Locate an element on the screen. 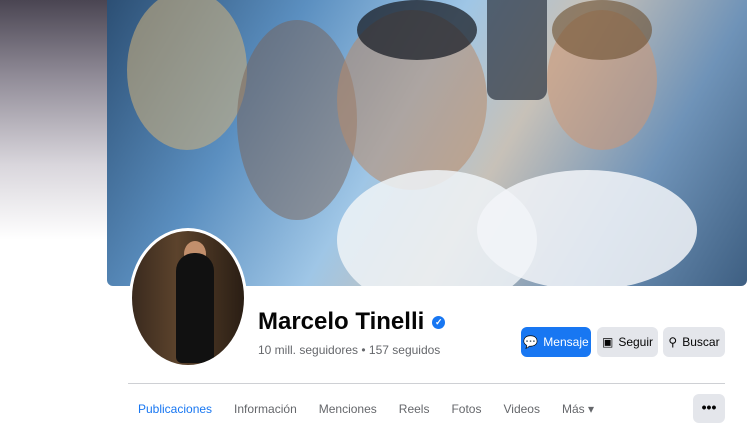 This screenshot has width=753, height=423. more-options-button: ••• is located at coordinates (709, 408).